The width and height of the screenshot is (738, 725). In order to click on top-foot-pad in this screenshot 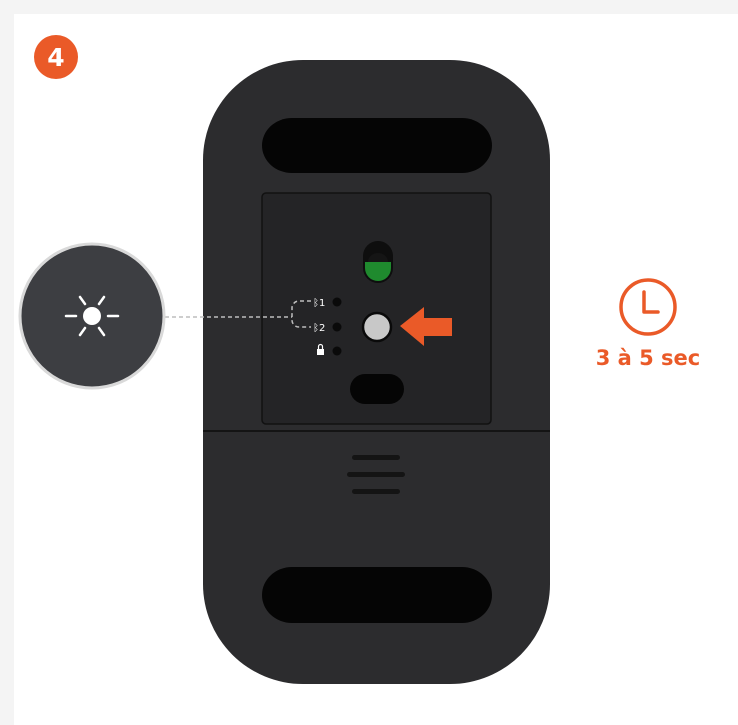, I will do `click(377, 145)`.